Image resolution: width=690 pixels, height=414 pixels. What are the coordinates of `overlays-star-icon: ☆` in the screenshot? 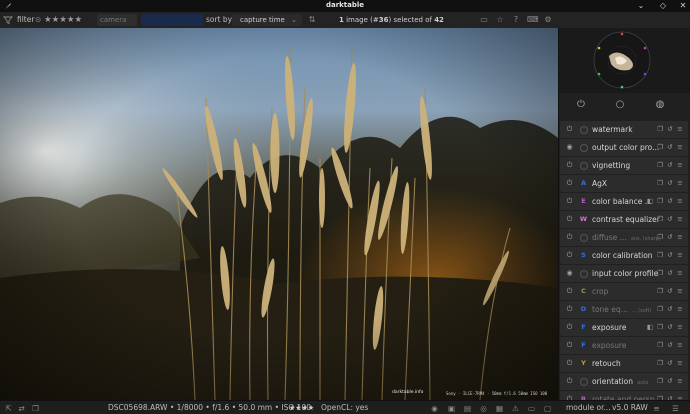 It's located at (500, 20).